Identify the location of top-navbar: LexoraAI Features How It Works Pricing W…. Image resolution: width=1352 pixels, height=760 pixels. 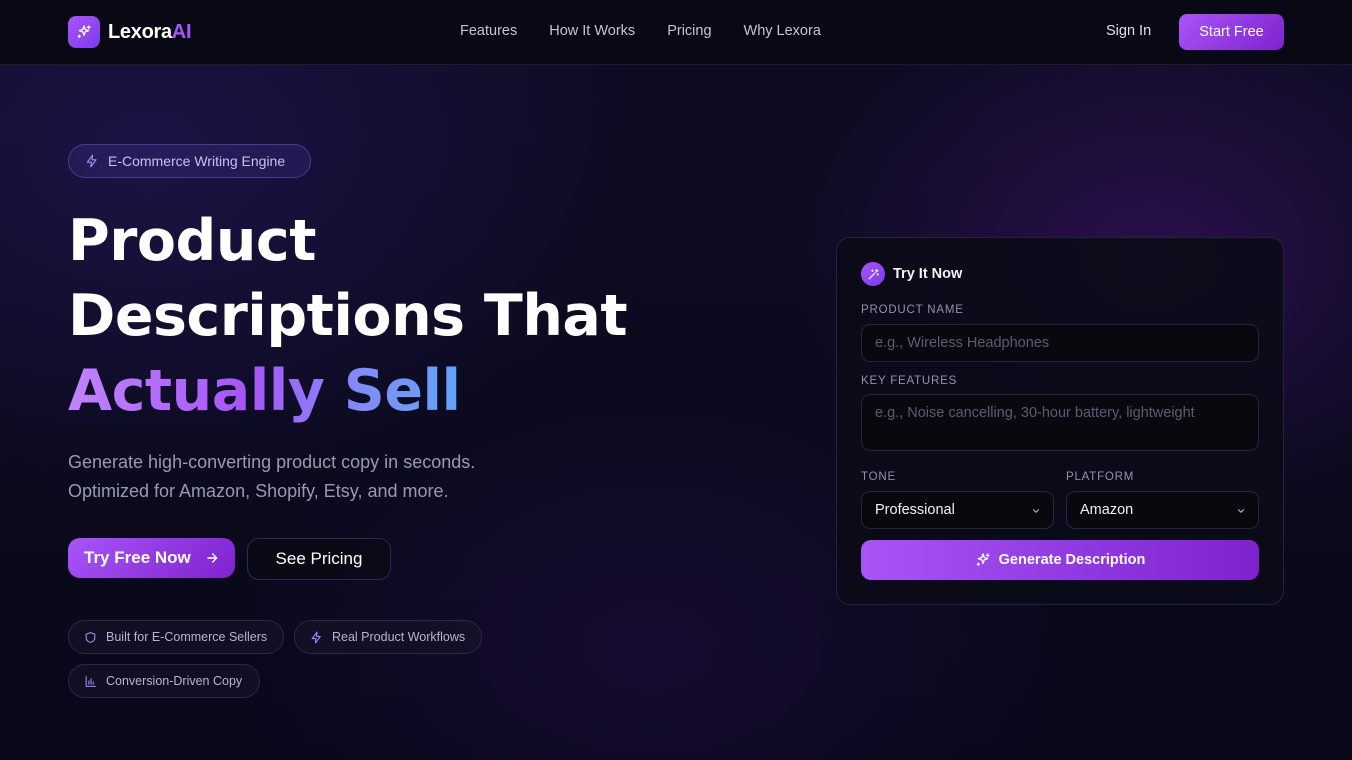
(676, 32).